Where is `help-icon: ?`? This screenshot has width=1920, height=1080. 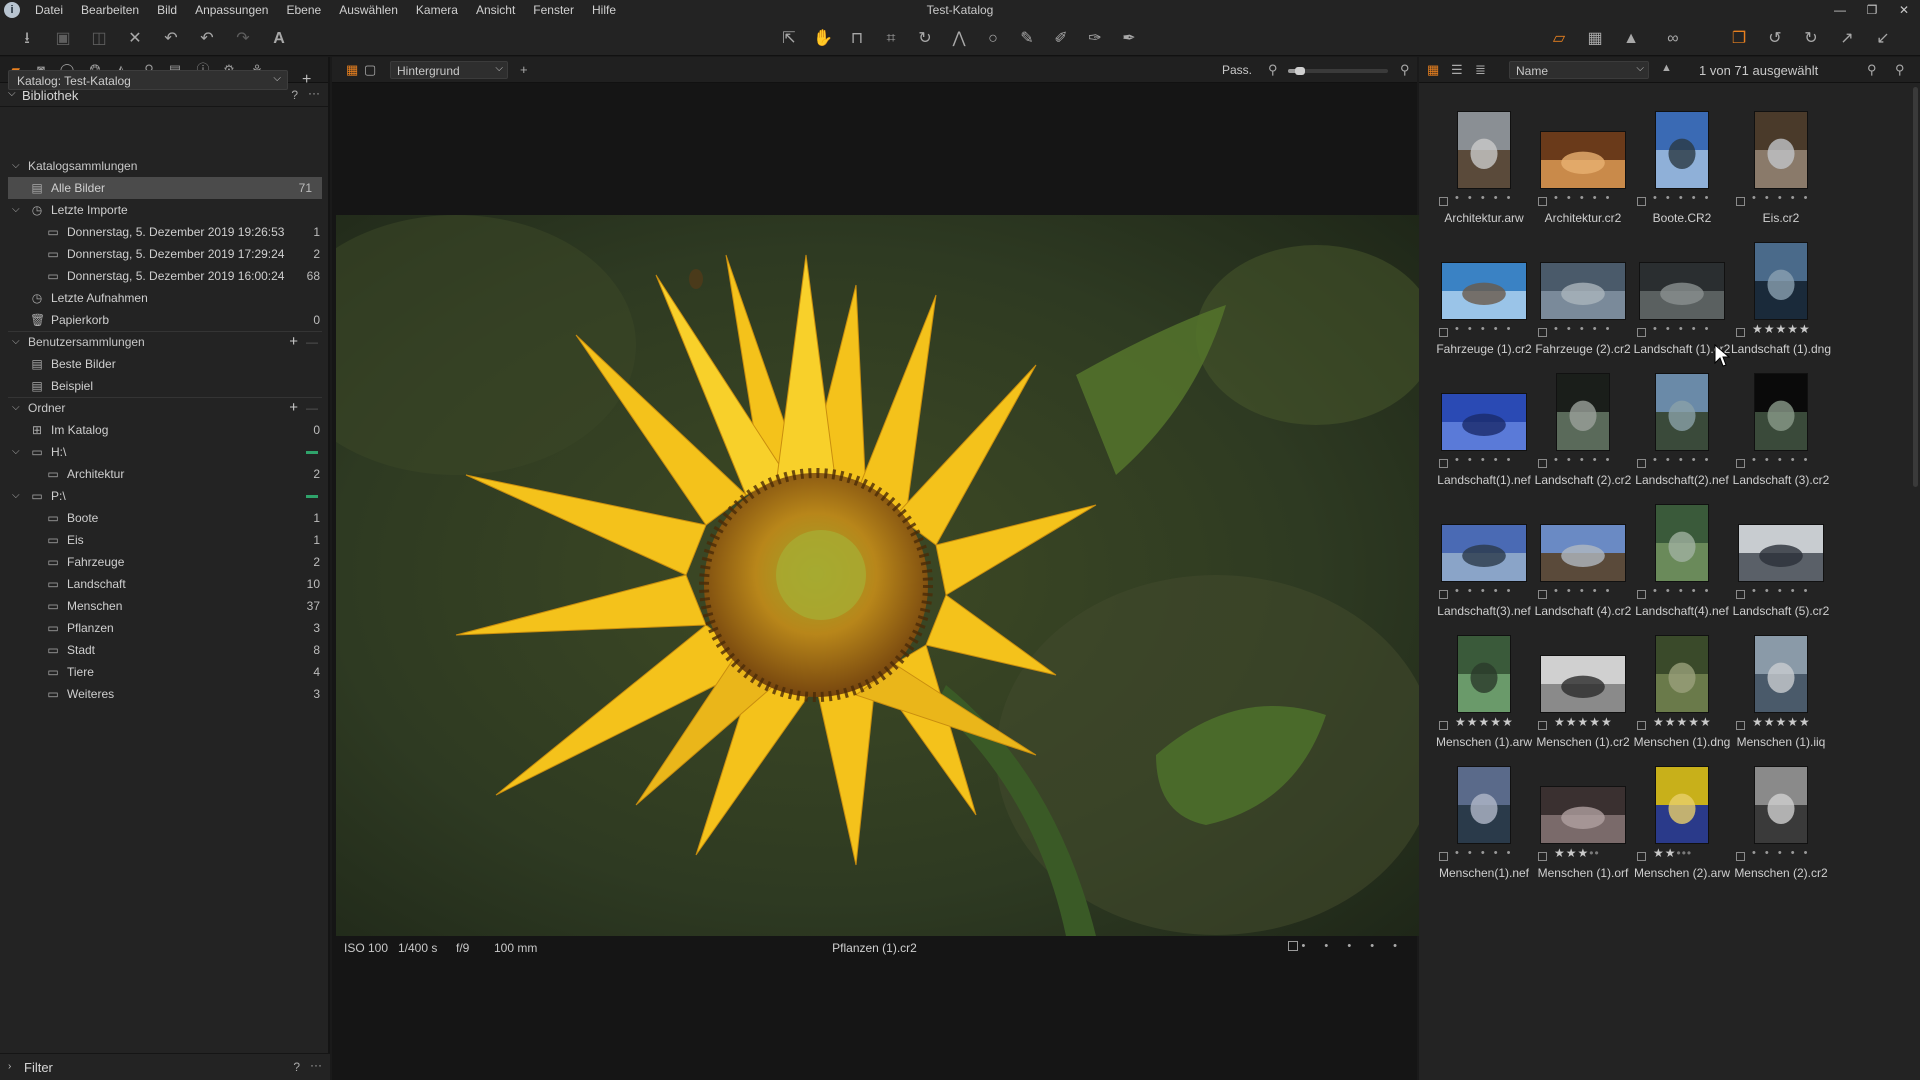
help-icon: ? is located at coordinates (296, 1067).